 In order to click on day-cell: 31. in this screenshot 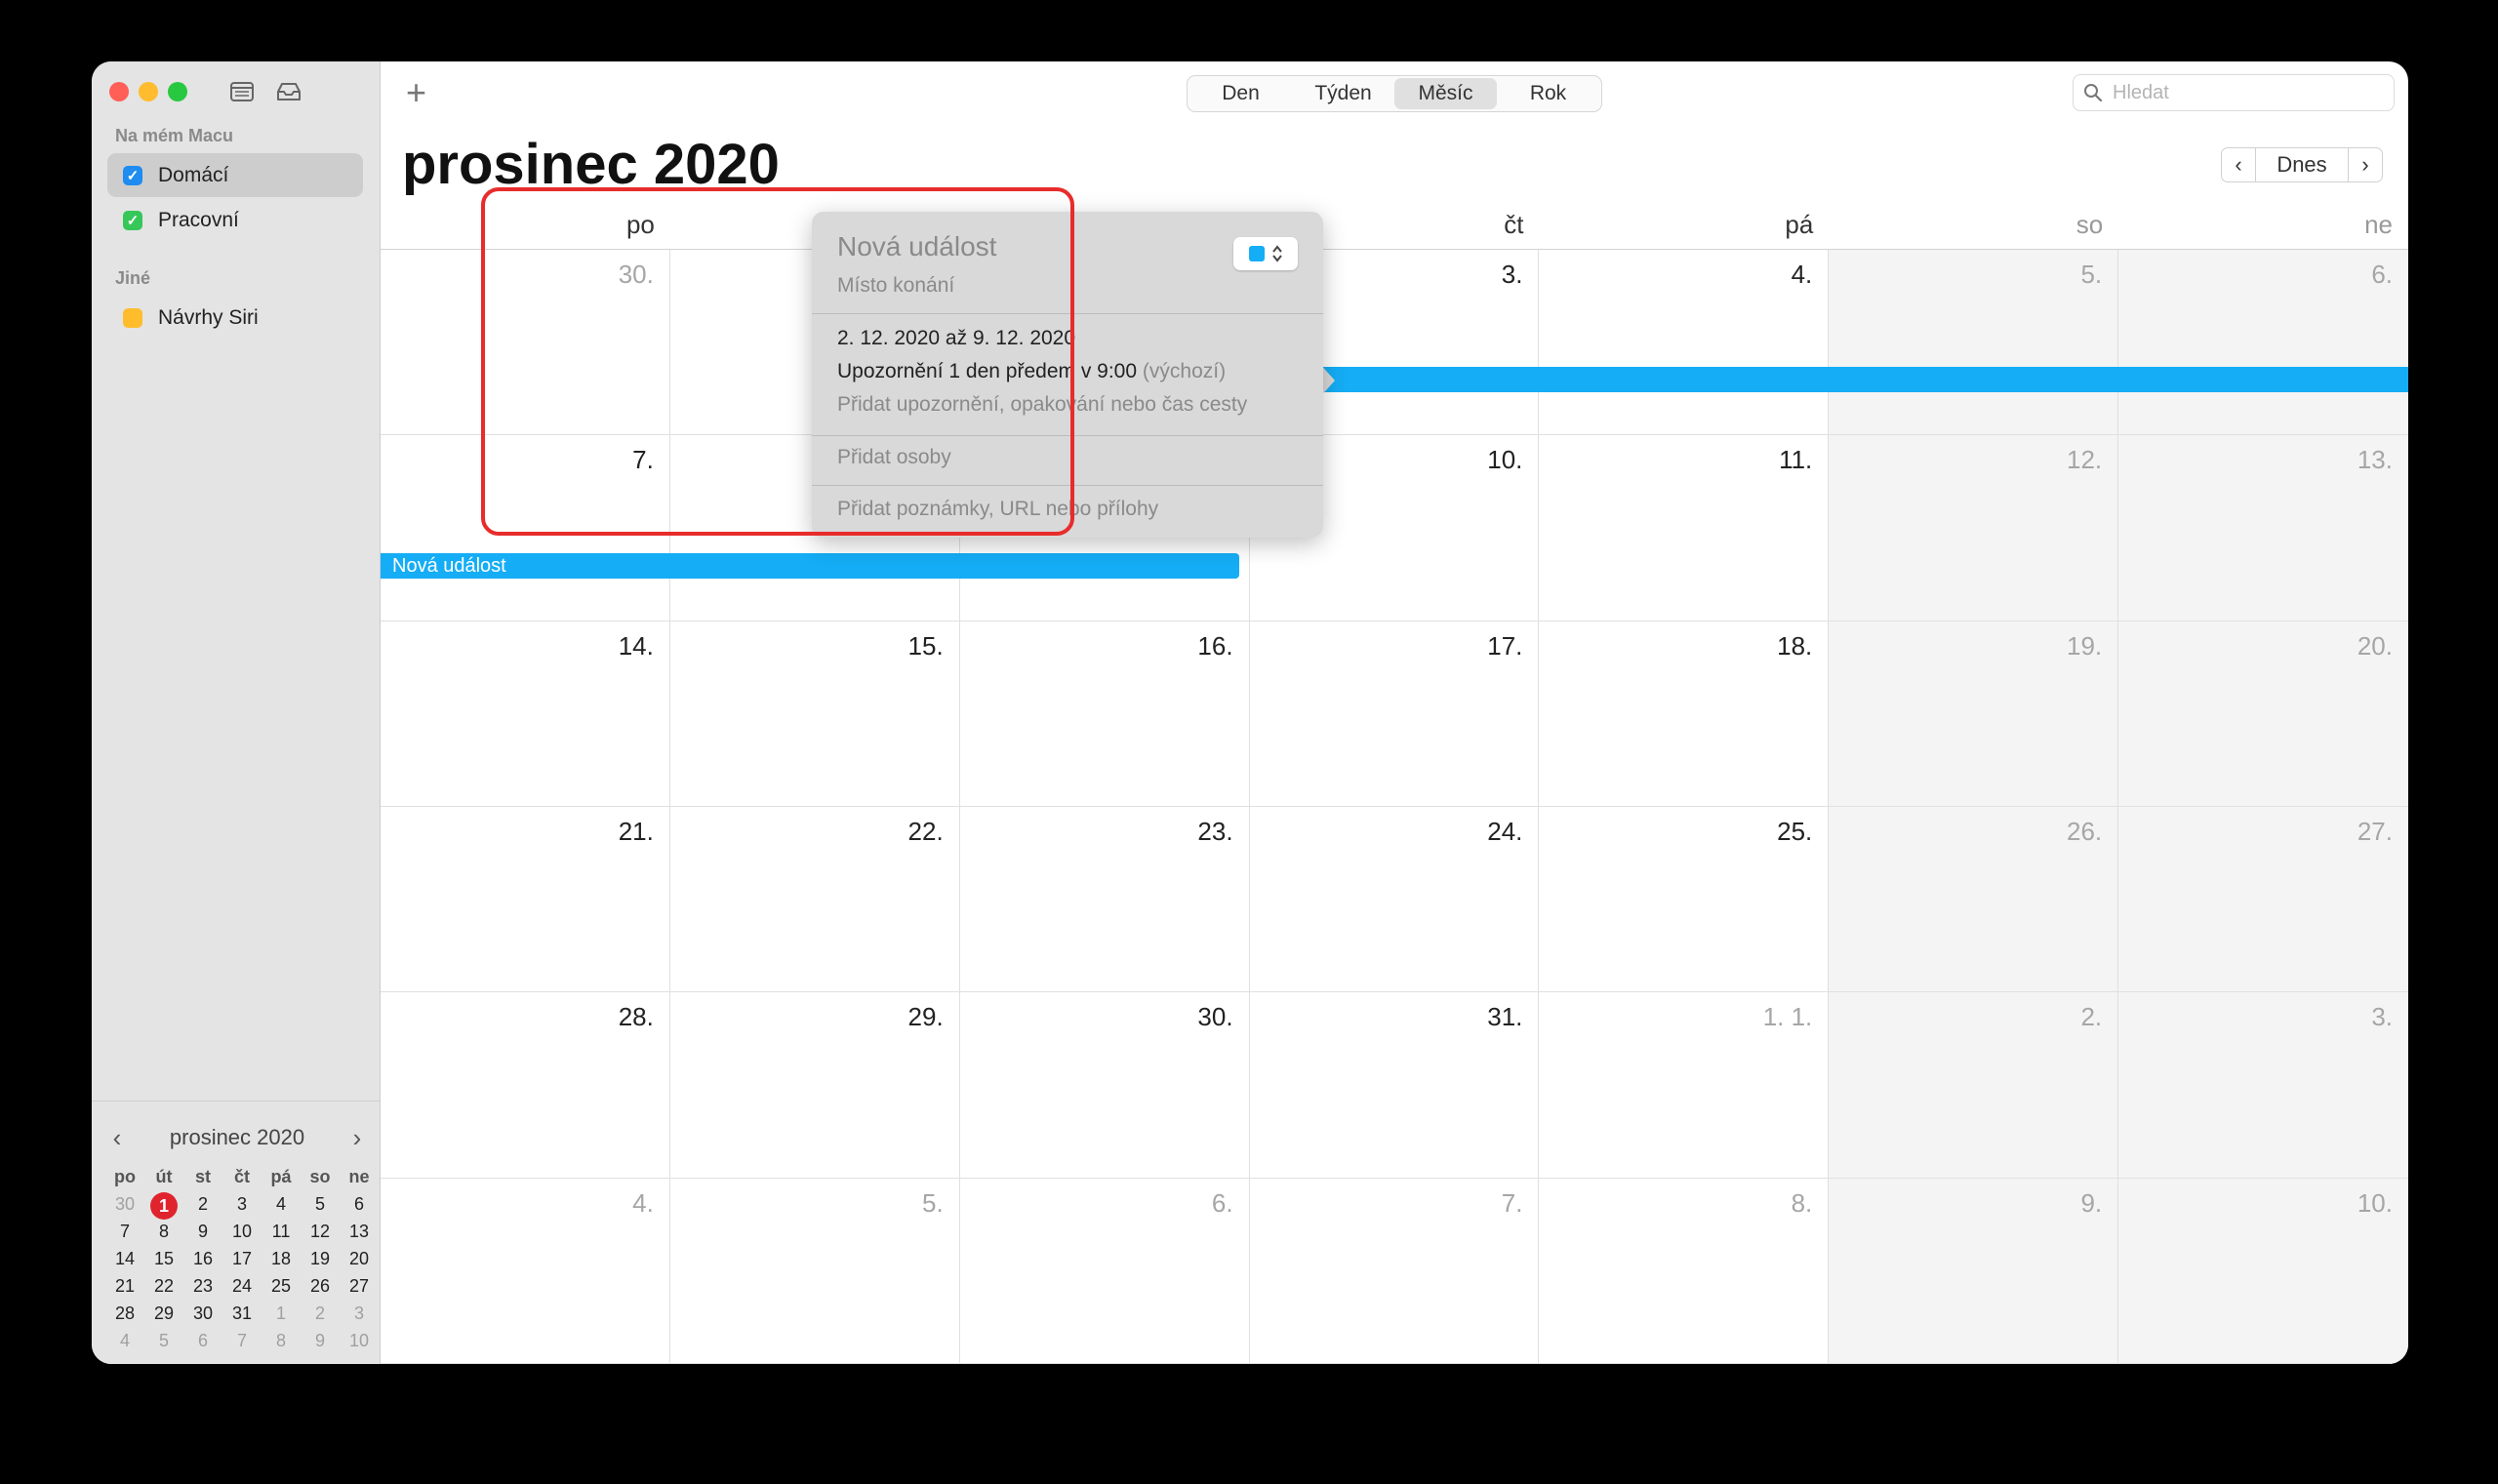, I will do `click(1394, 1085)`.